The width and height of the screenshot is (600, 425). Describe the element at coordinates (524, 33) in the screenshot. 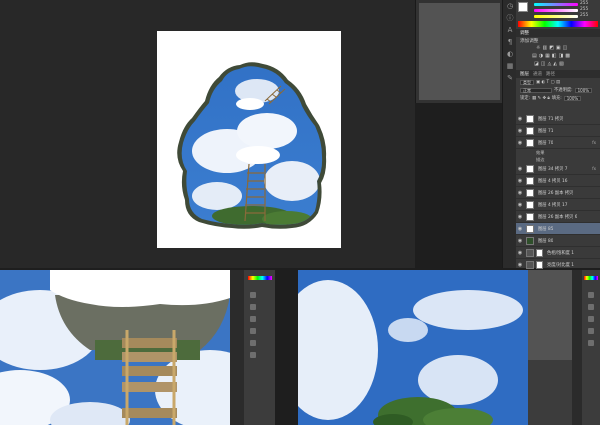

I see `tab-adjustments: 调整` at that location.